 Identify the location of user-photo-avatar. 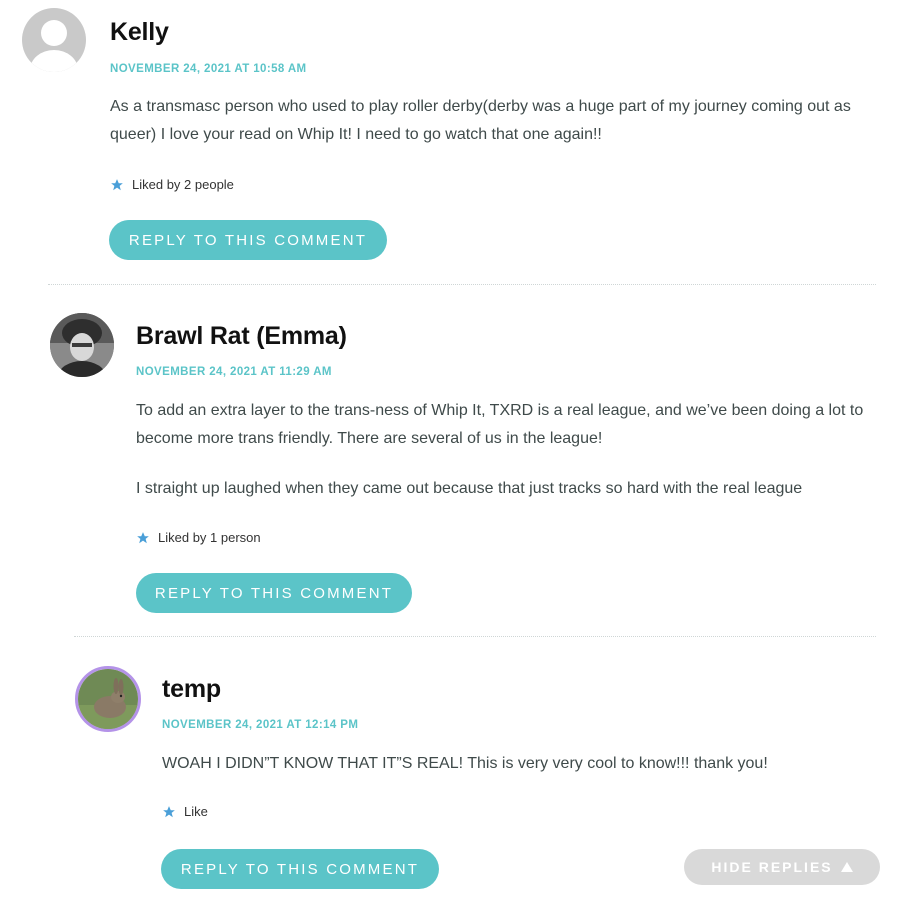
(82, 345).